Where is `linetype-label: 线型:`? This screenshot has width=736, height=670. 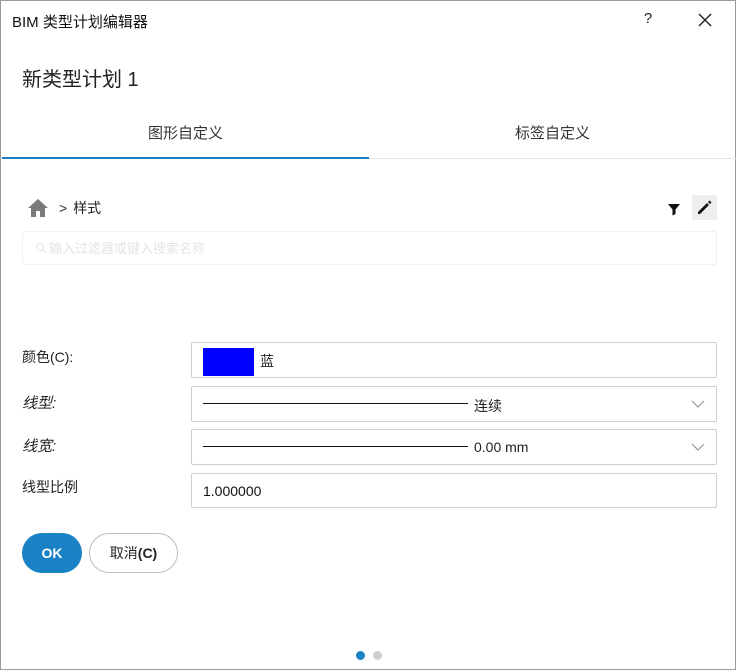 linetype-label: 线型: is located at coordinates (39, 403).